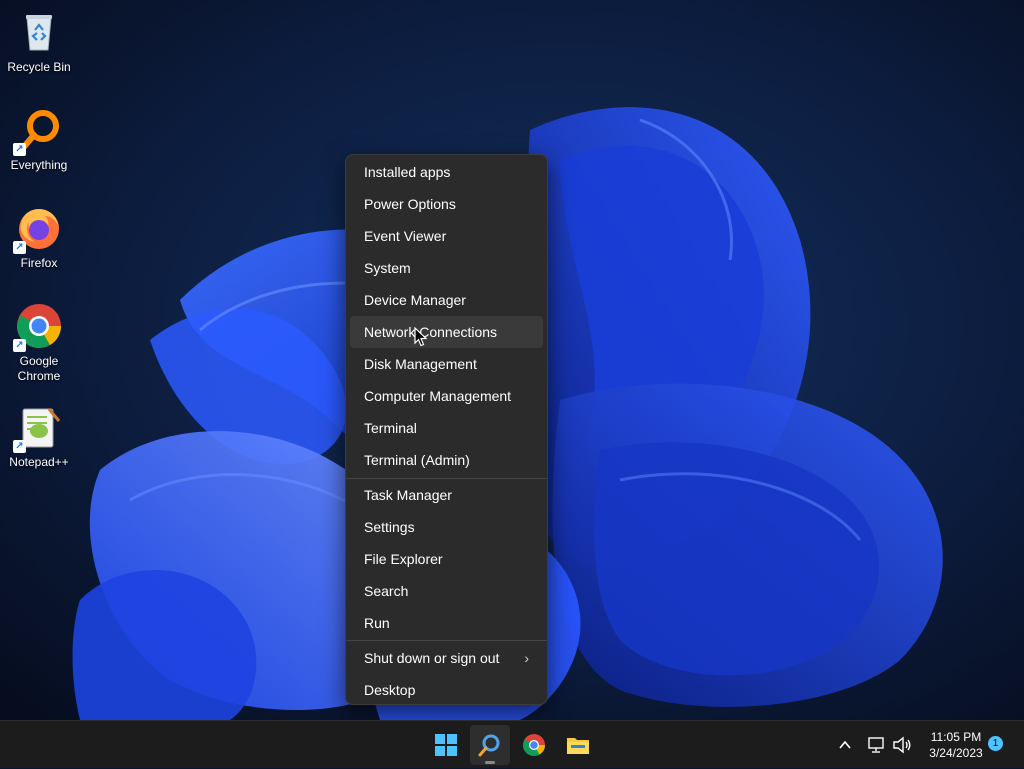  What do you see at coordinates (39, 165) in the screenshot?
I see `desktop-icon-label: Everything` at bounding box center [39, 165].